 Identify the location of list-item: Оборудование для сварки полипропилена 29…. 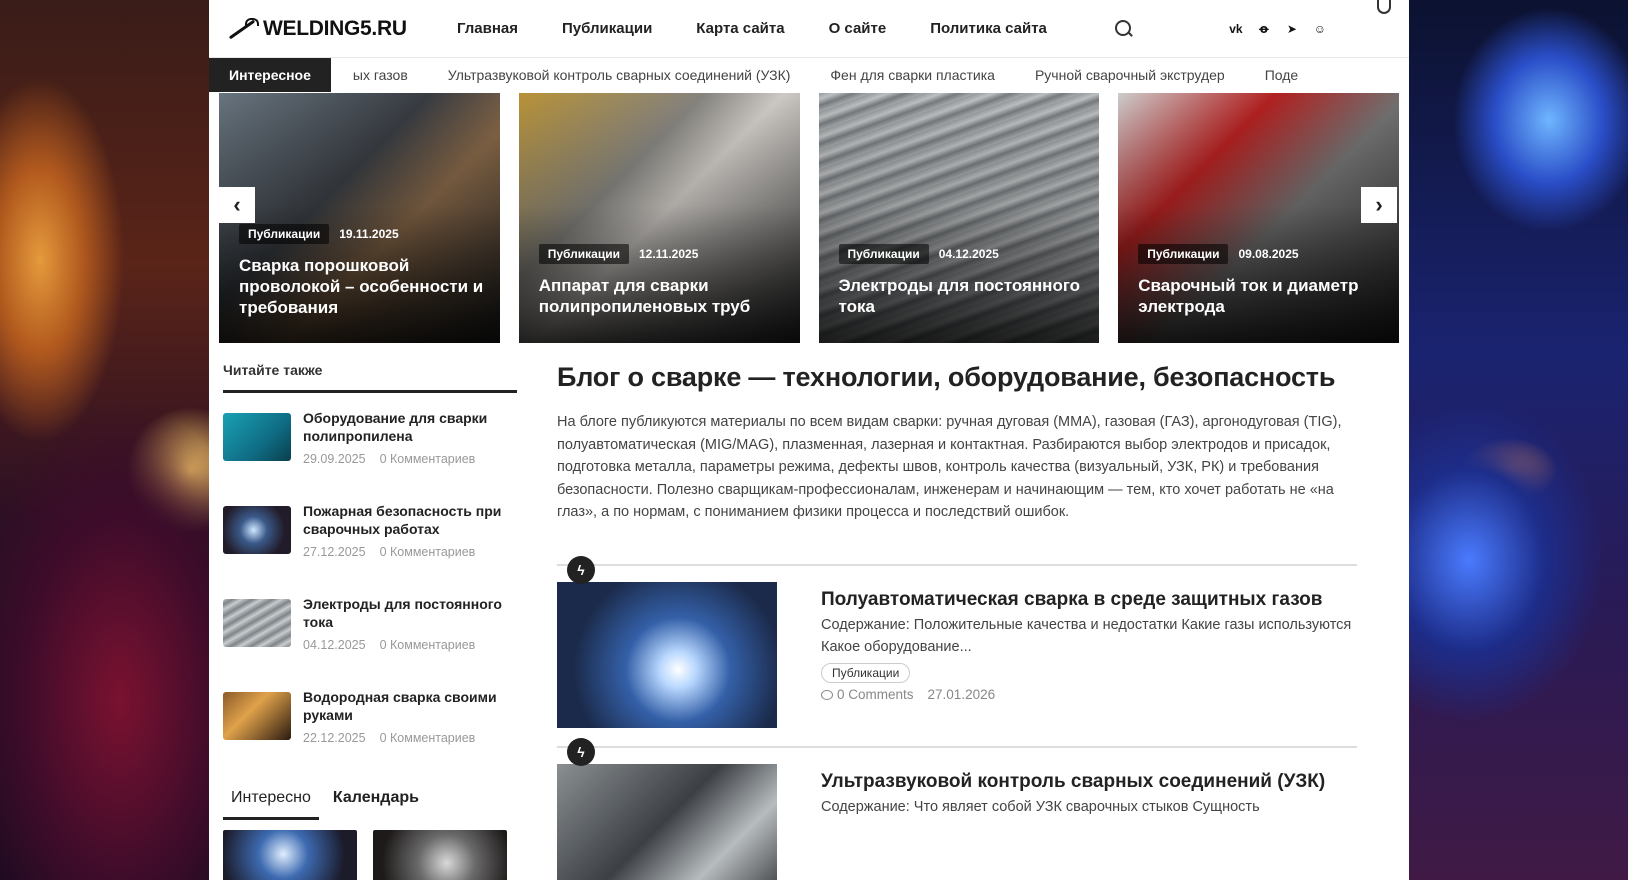
(370, 455).